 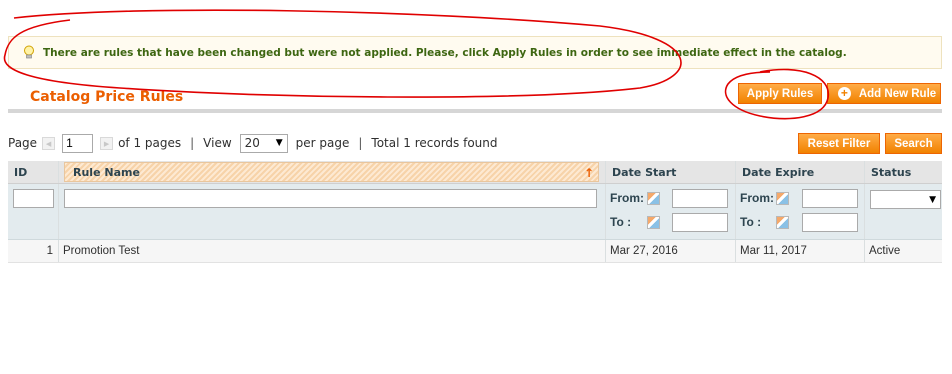 What do you see at coordinates (800, 251) in the screenshot?
I see `cell-date-expire: Mar 11, 2017` at bounding box center [800, 251].